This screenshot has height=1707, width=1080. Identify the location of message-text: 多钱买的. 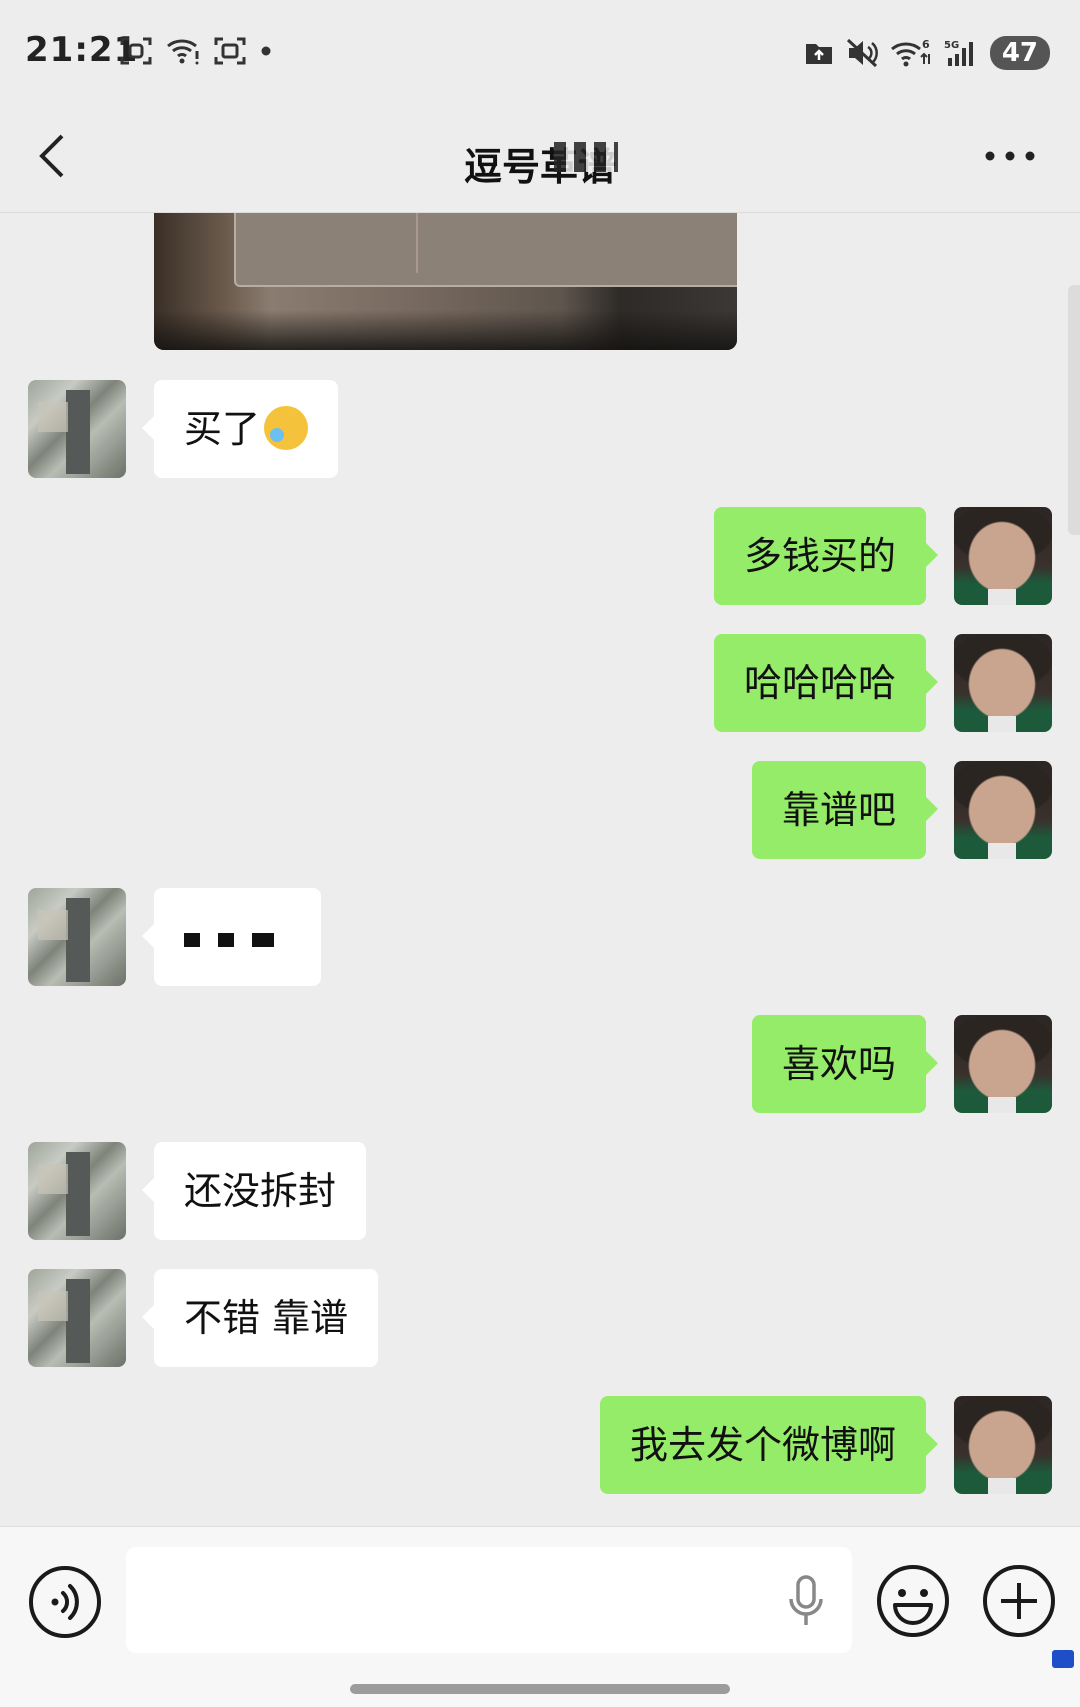
(819, 556).